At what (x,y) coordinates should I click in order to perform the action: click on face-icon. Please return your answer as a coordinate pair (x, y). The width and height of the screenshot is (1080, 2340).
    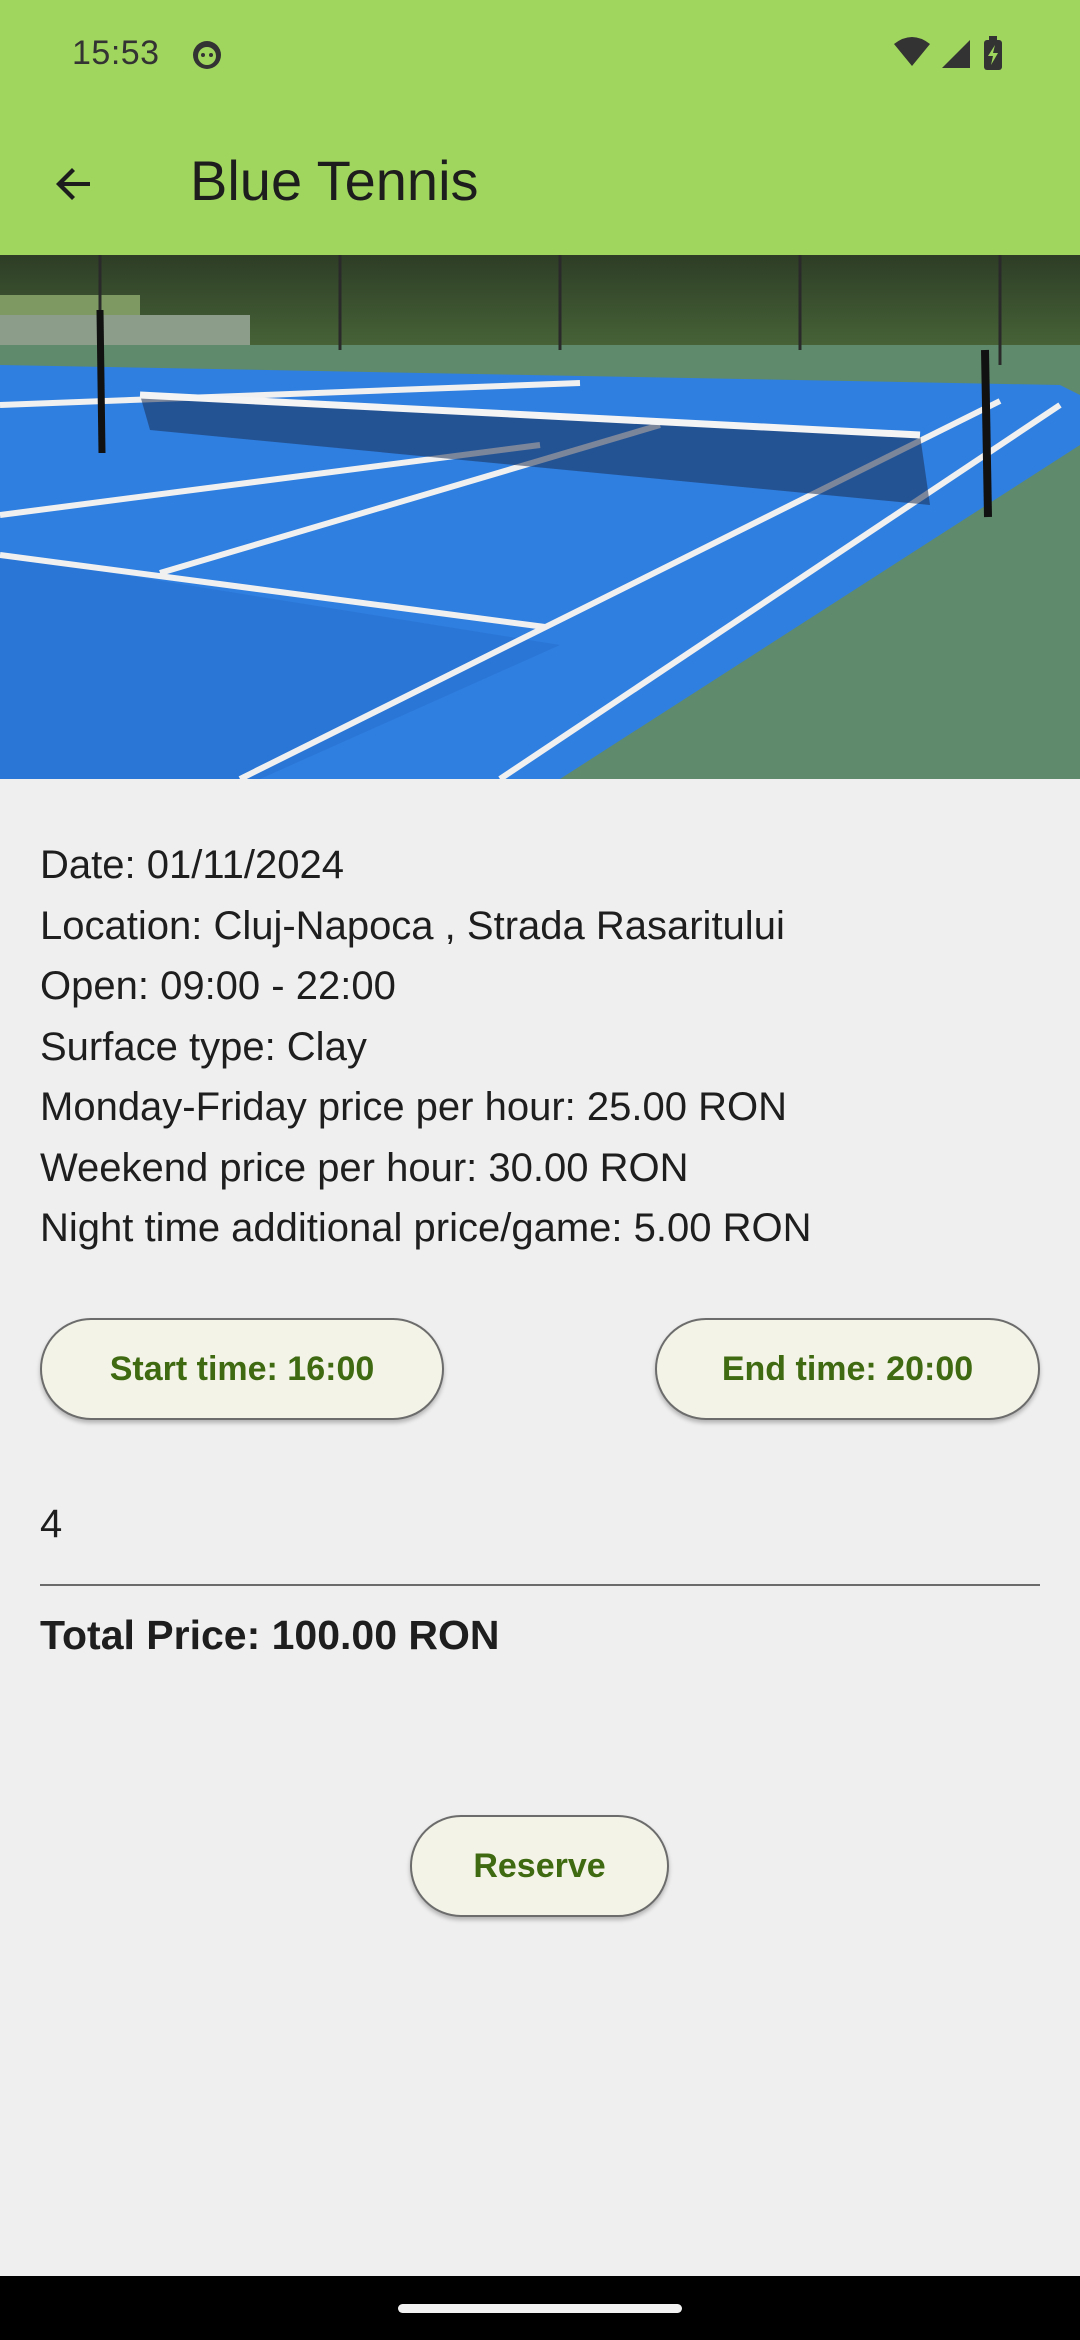
    Looking at the image, I should click on (207, 55).